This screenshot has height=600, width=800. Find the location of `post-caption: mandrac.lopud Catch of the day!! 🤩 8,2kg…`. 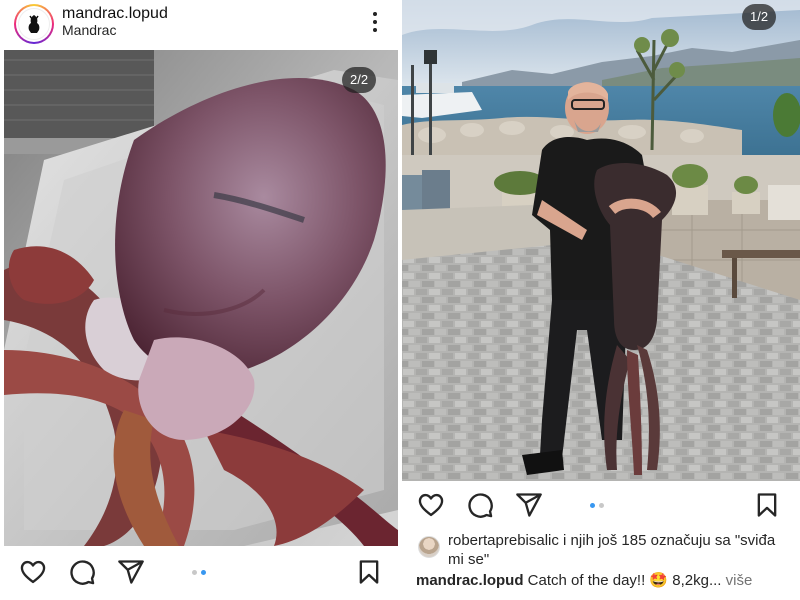

post-caption: mandrac.lopud Catch of the day!! 🤩 8,2kg… is located at coordinates (606, 580).